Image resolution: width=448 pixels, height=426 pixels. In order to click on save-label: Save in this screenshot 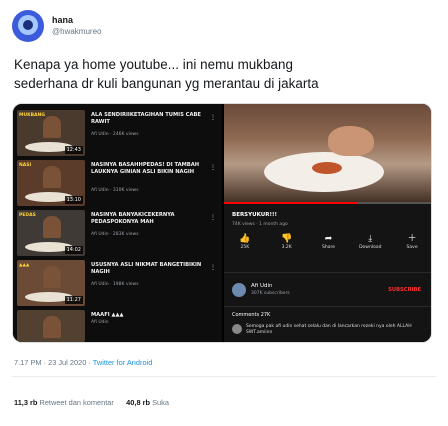, I will do `click(412, 247)`.